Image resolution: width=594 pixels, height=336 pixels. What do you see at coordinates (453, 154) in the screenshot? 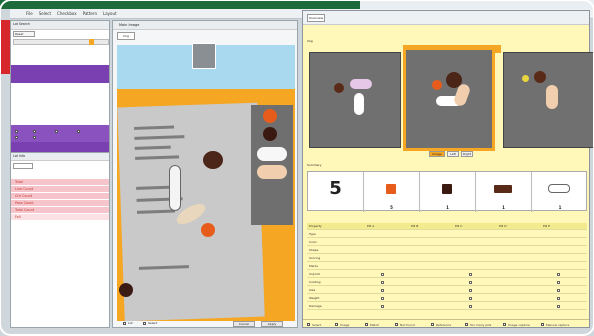
I see `view-left-button: Left` at bounding box center [453, 154].